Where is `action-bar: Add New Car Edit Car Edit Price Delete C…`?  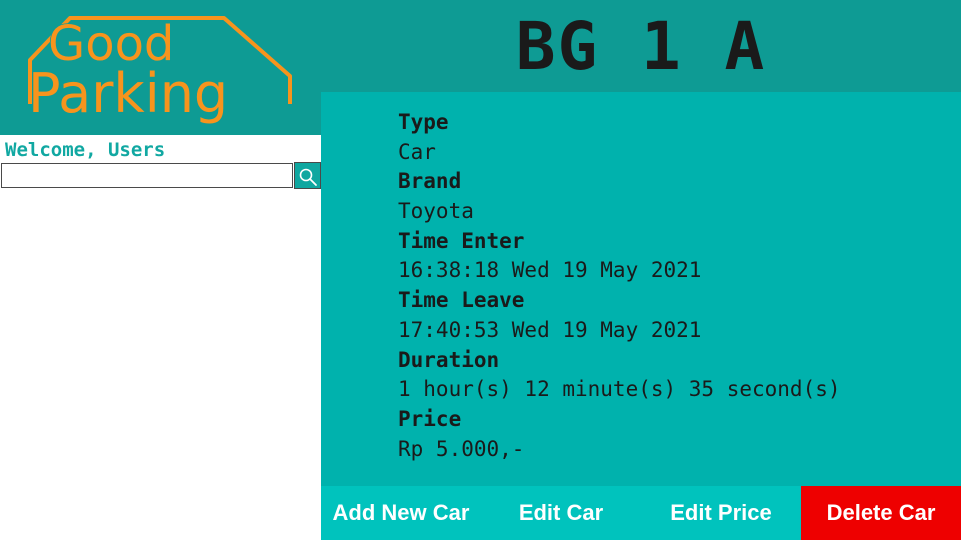 action-bar: Add New Car Edit Car Edit Price Delete C… is located at coordinates (641, 513).